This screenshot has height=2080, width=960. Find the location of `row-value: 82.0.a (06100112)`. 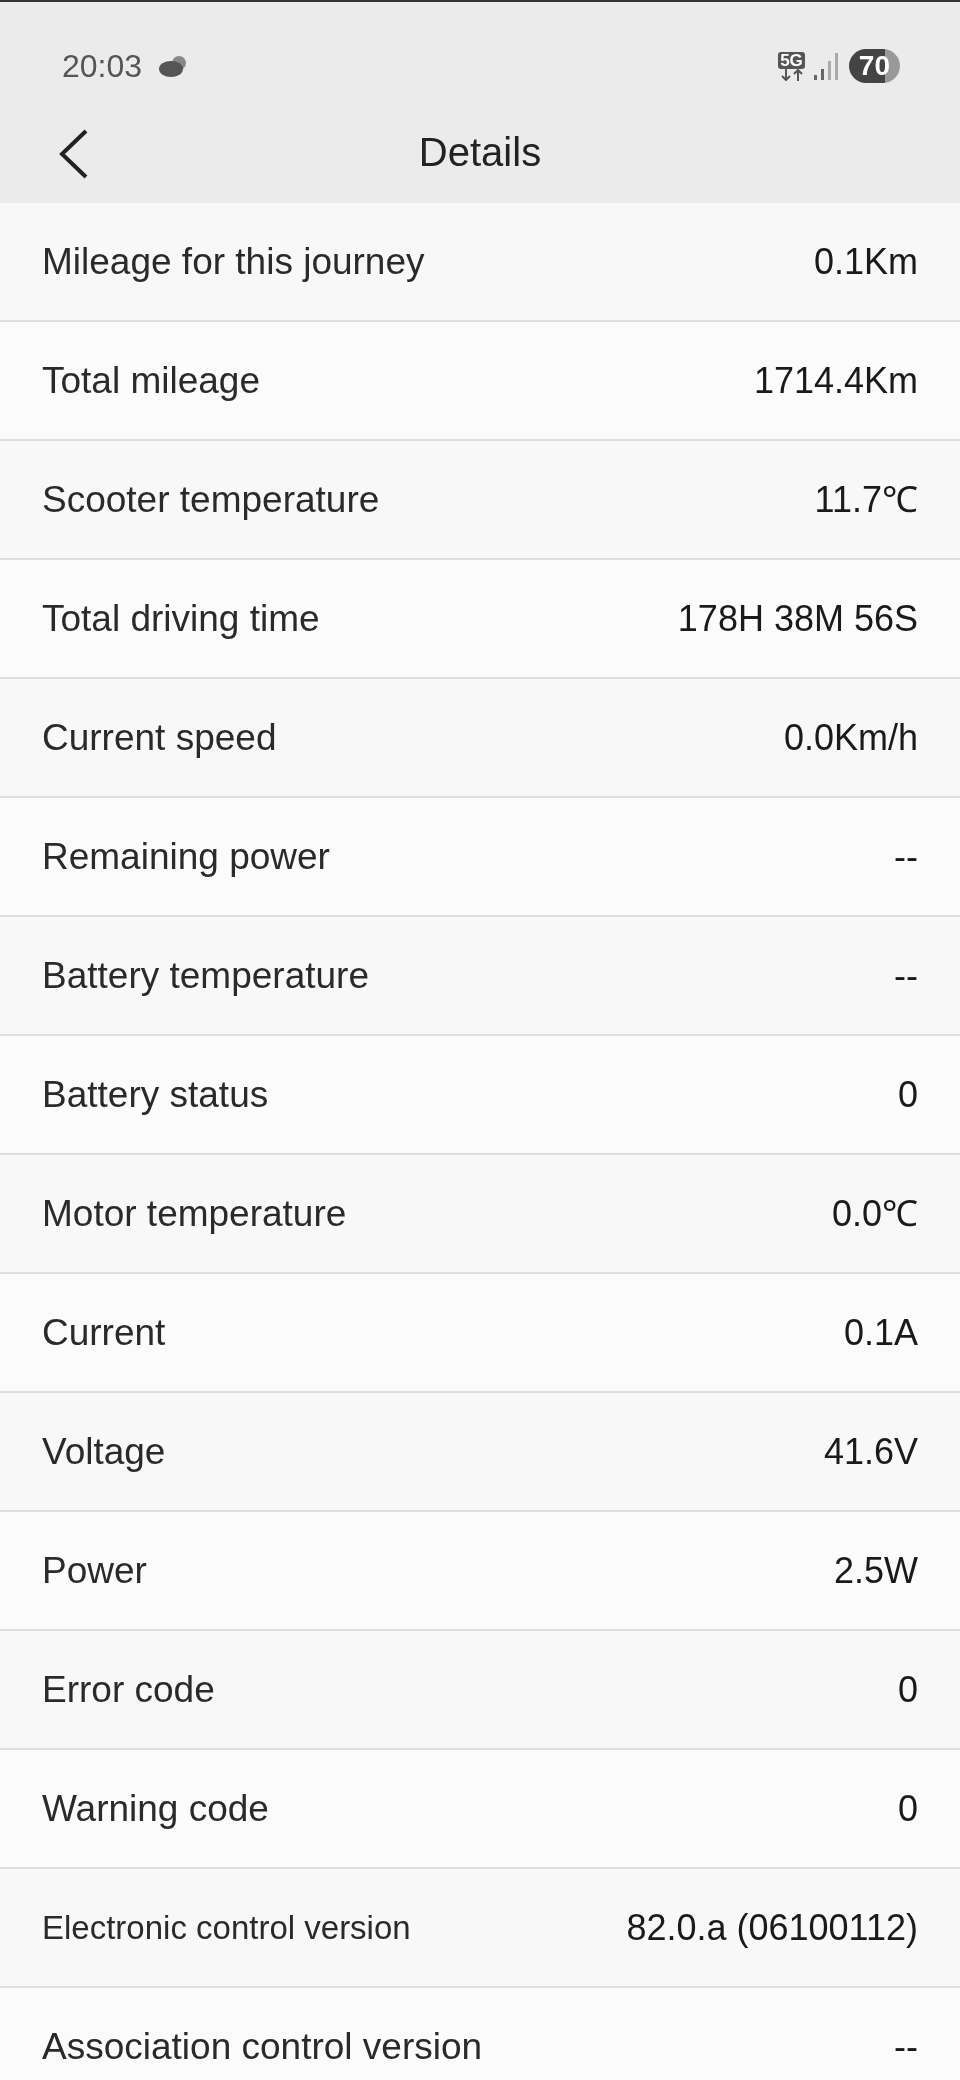

row-value: 82.0.a (06100112) is located at coordinates (772, 1927).